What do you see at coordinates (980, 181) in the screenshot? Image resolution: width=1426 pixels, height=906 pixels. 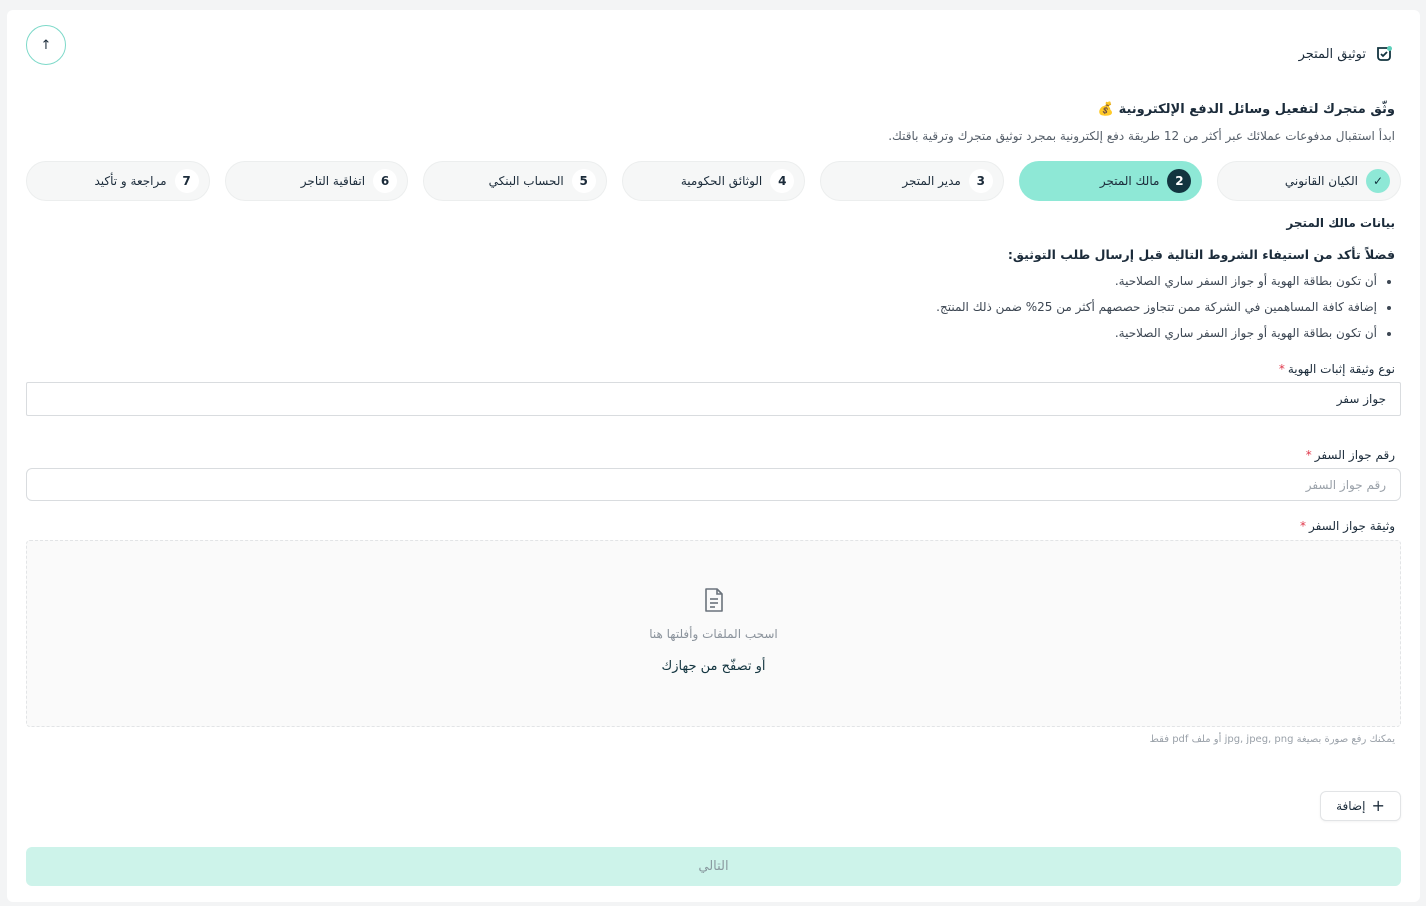 I see `step-number: 3` at bounding box center [980, 181].